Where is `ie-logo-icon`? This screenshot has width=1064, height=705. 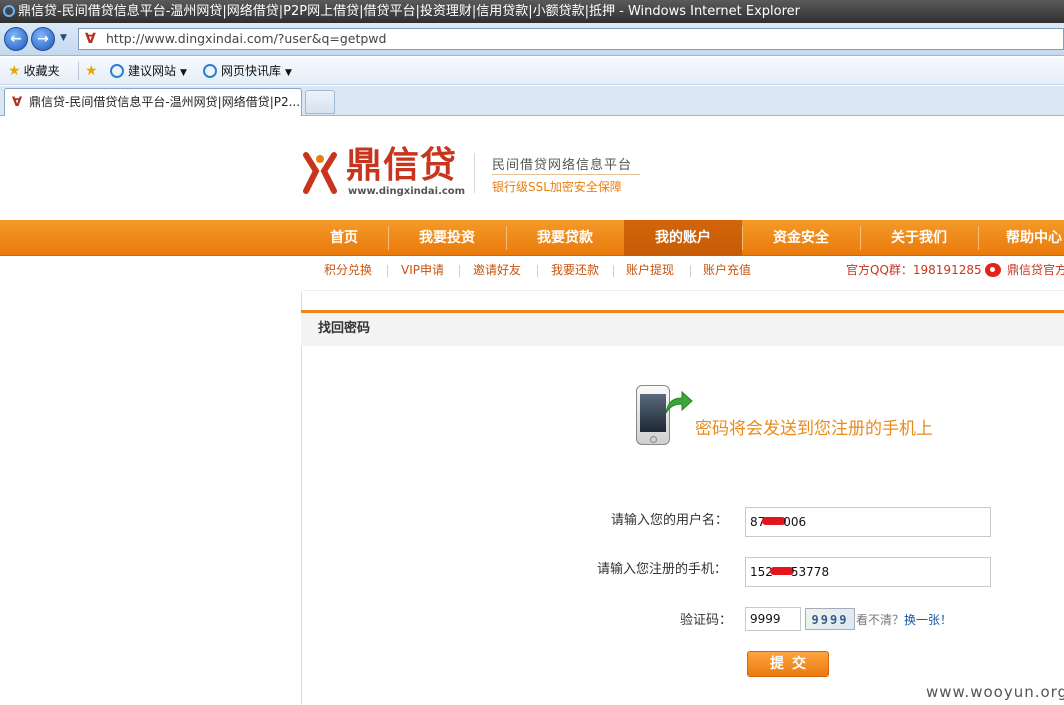
ie-logo-icon is located at coordinates (9, 11).